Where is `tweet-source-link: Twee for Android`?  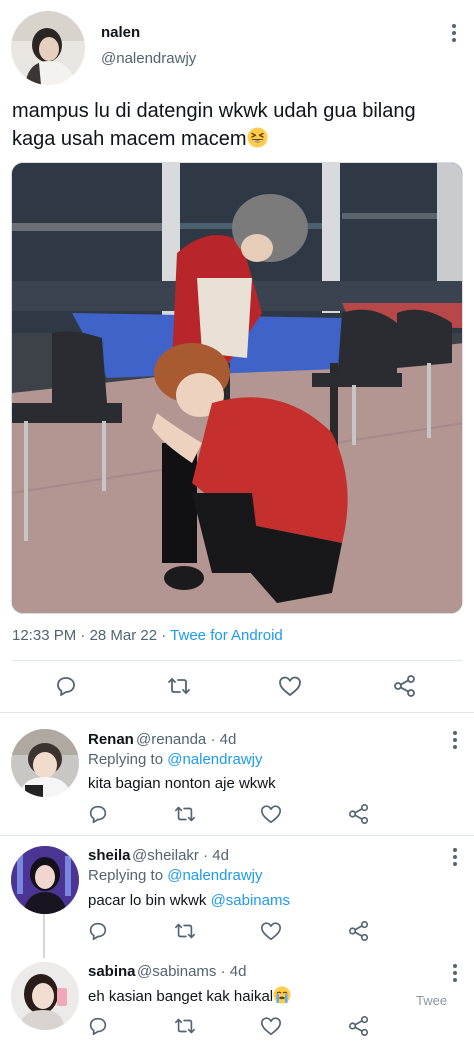
tweet-source-link: Twee for Android is located at coordinates (226, 635).